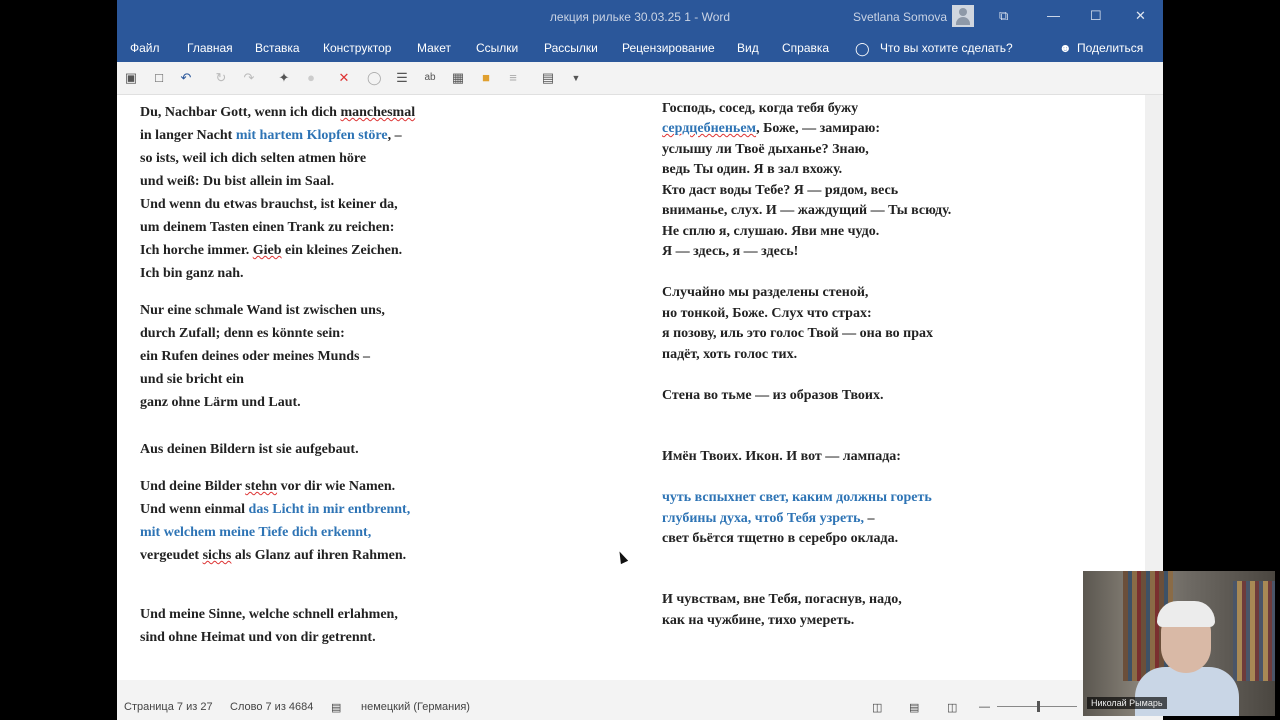 This screenshot has width=1280, height=720. What do you see at coordinates (548, 78) in the screenshot?
I see `select-icon: ▤` at bounding box center [548, 78].